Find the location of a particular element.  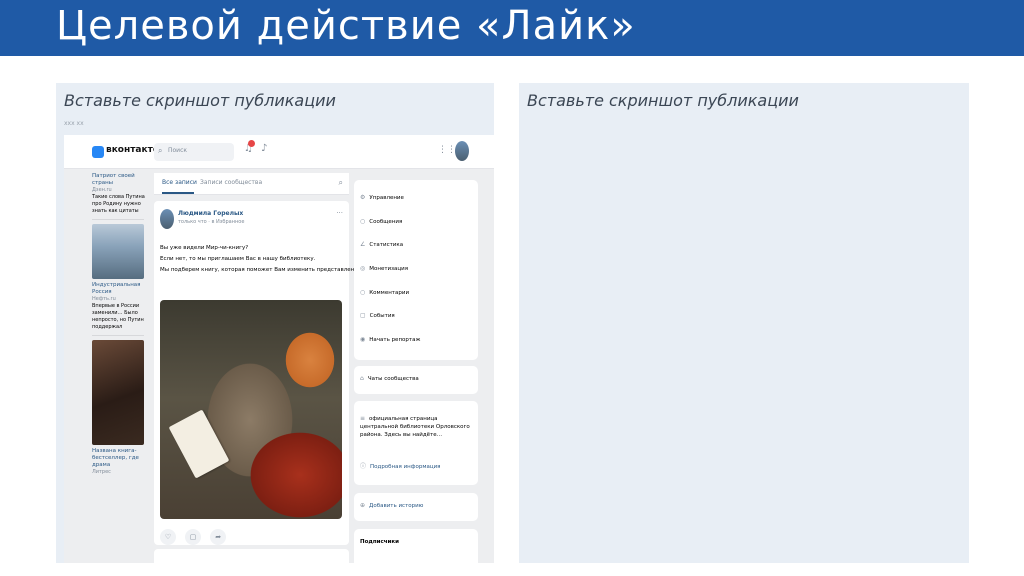

menu-item-messages: ○ Сообщения is located at coordinates (381, 221).